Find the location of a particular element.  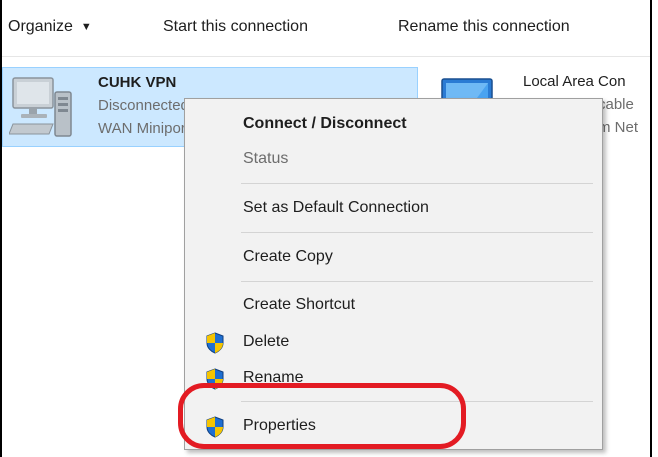

connection-status: Disconnected is located at coordinates (143, 105).